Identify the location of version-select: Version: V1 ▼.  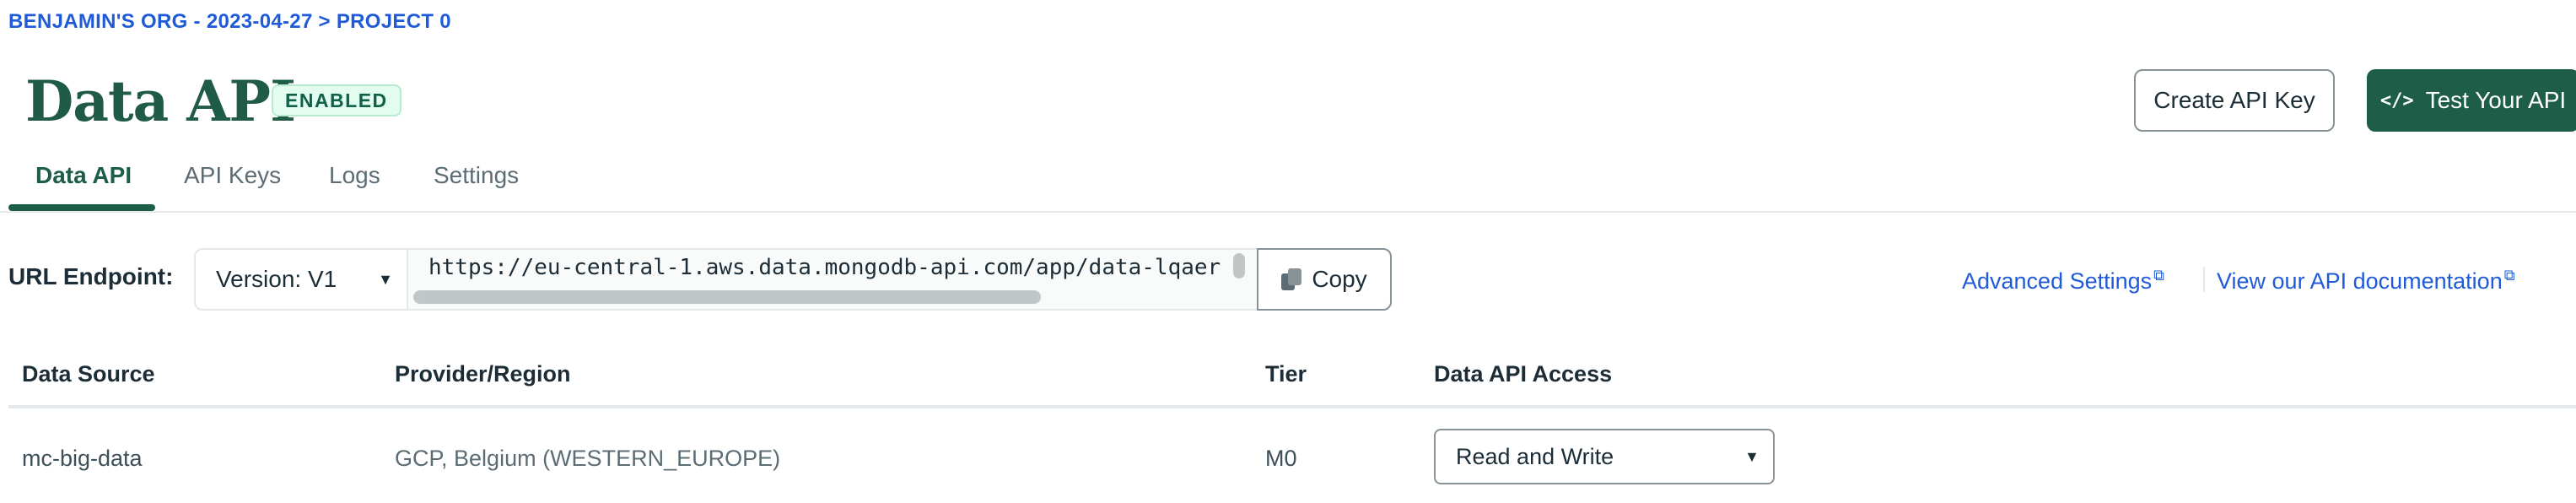
(301, 279).